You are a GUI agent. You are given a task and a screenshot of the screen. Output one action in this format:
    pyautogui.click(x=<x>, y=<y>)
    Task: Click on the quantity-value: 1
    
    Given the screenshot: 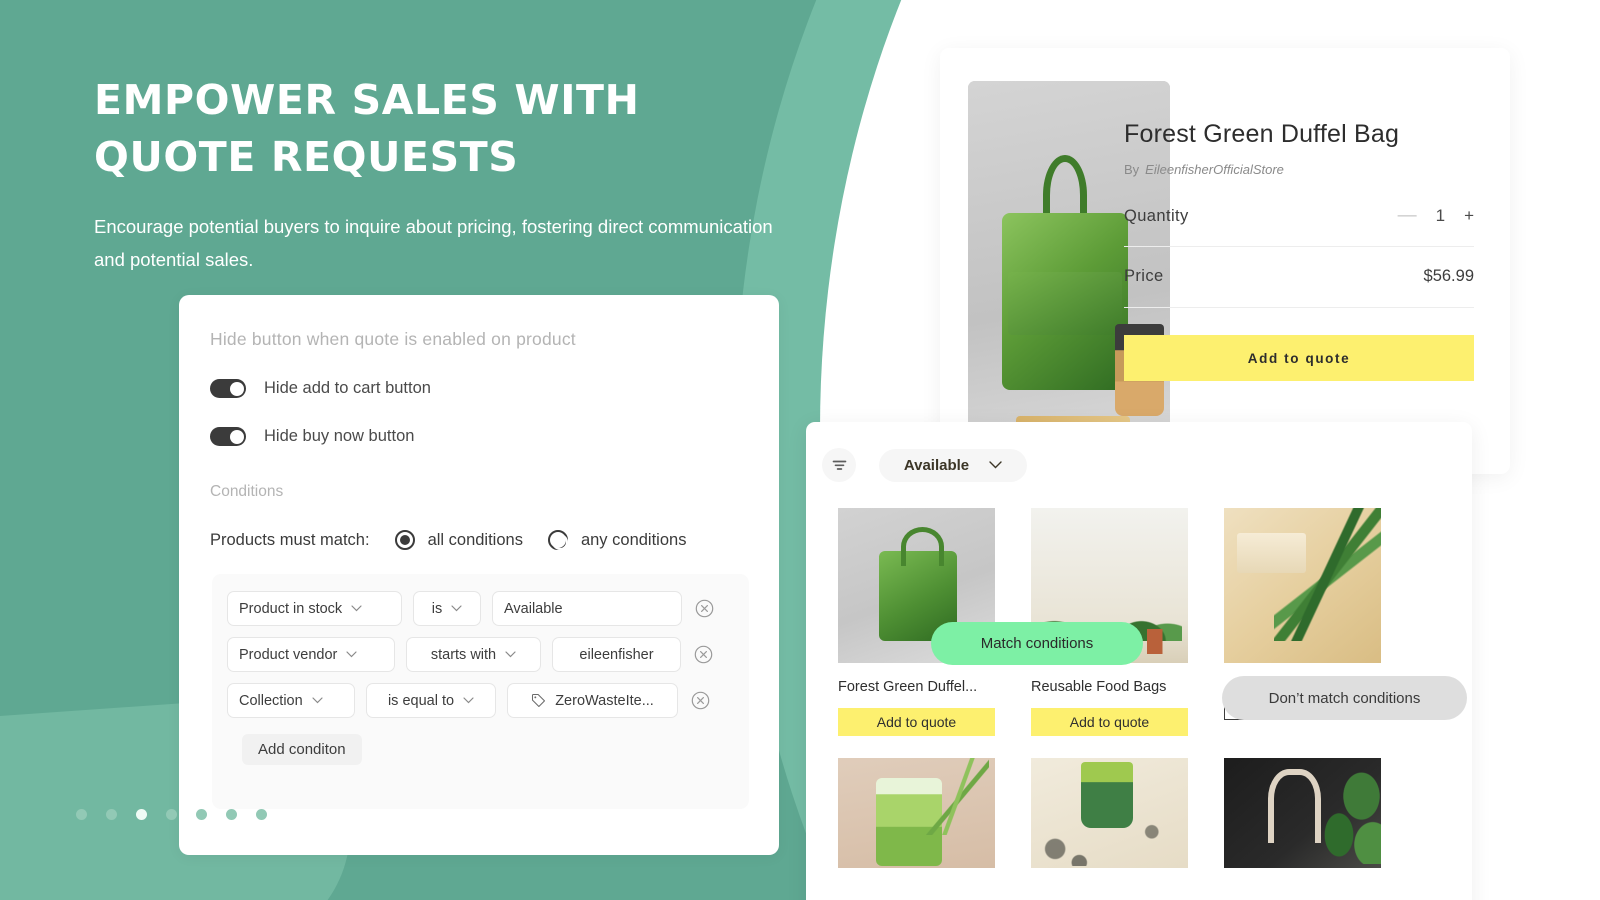 What is the action you would take?
    pyautogui.click(x=1440, y=215)
    